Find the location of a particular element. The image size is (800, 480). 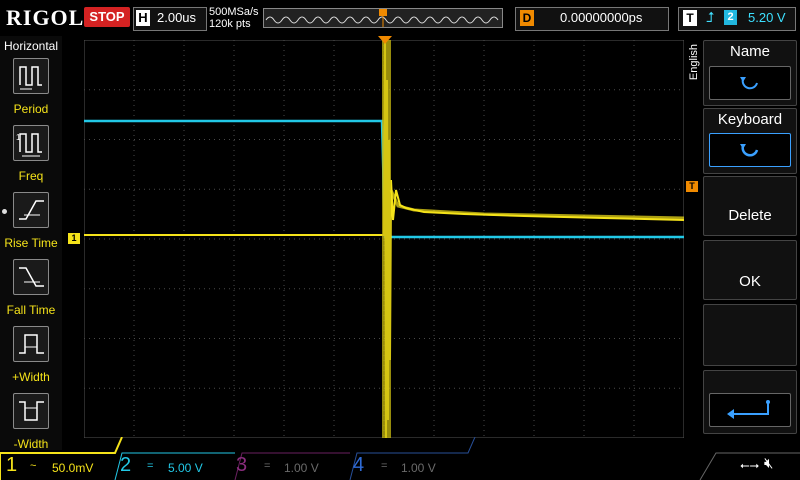

ch1-offset-marker: 1 is located at coordinates (74, 238).